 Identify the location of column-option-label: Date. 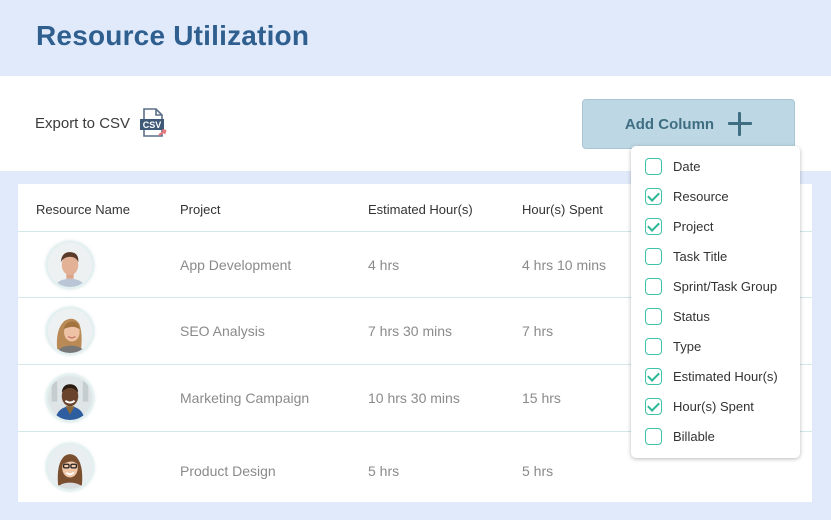
(687, 166).